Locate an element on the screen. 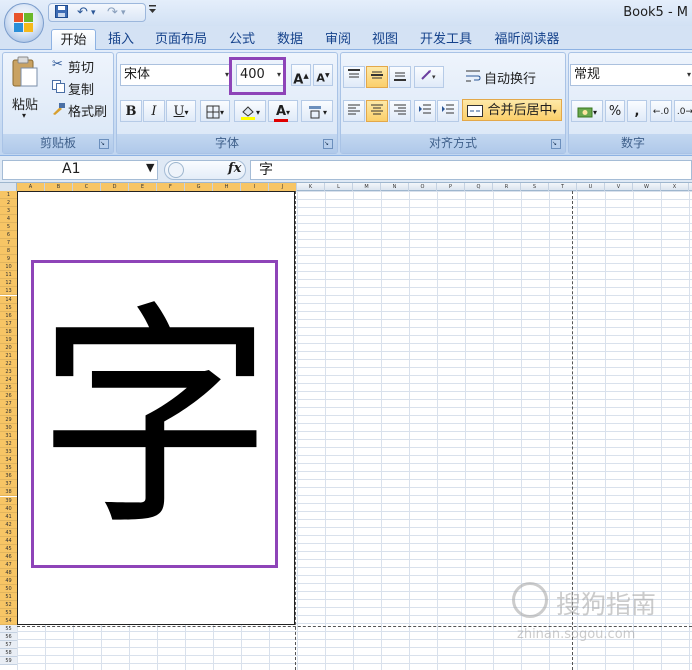  align-top-button is located at coordinates (354, 77).